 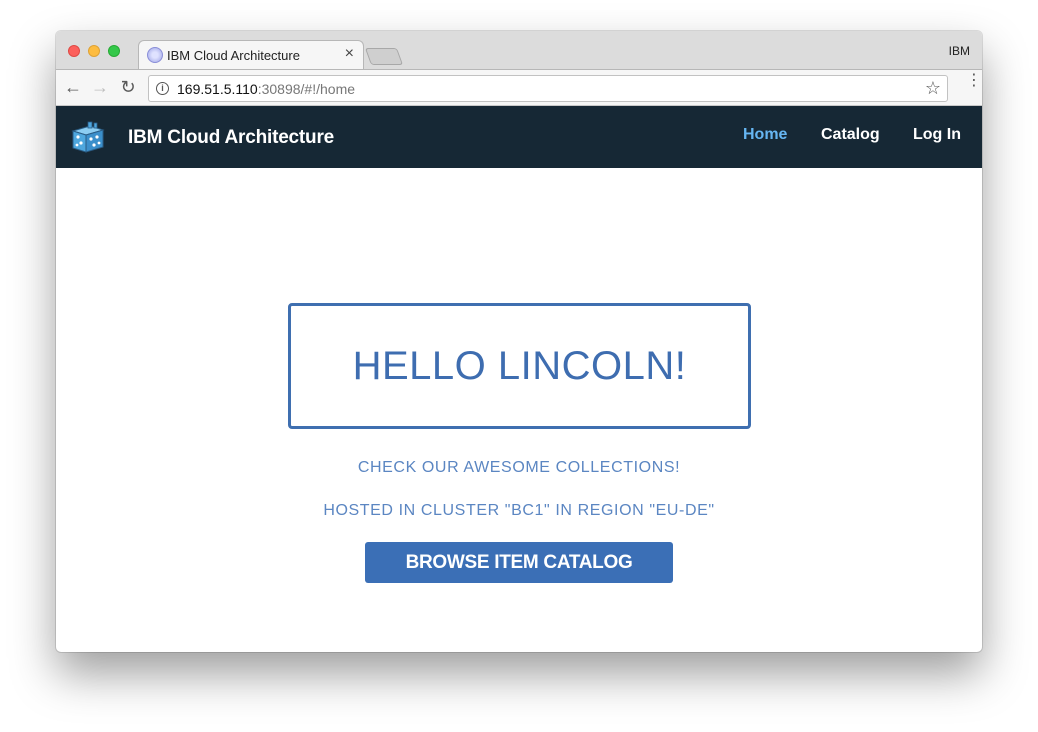 I want to click on cube-logo-icon, so click(x=88, y=137).